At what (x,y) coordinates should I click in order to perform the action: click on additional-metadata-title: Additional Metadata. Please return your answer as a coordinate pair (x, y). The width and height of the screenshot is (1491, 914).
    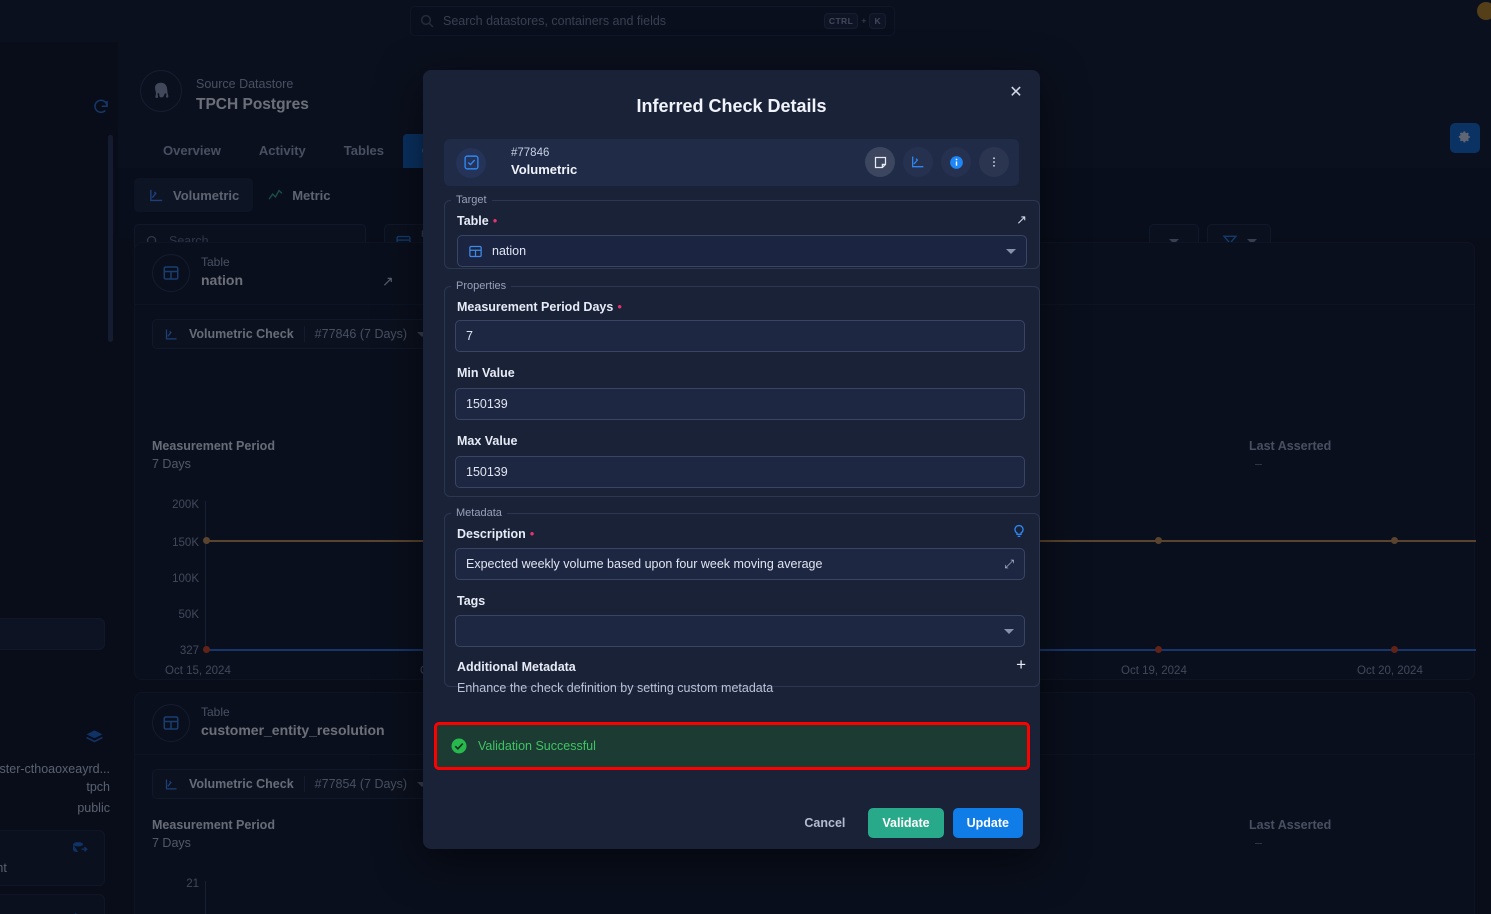
    Looking at the image, I should click on (516, 667).